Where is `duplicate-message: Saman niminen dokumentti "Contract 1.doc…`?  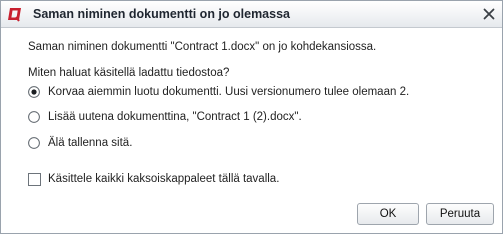
duplicate-message: Saman niminen dokumentti "Contract 1.doc… is located at coordinates (202, 47).